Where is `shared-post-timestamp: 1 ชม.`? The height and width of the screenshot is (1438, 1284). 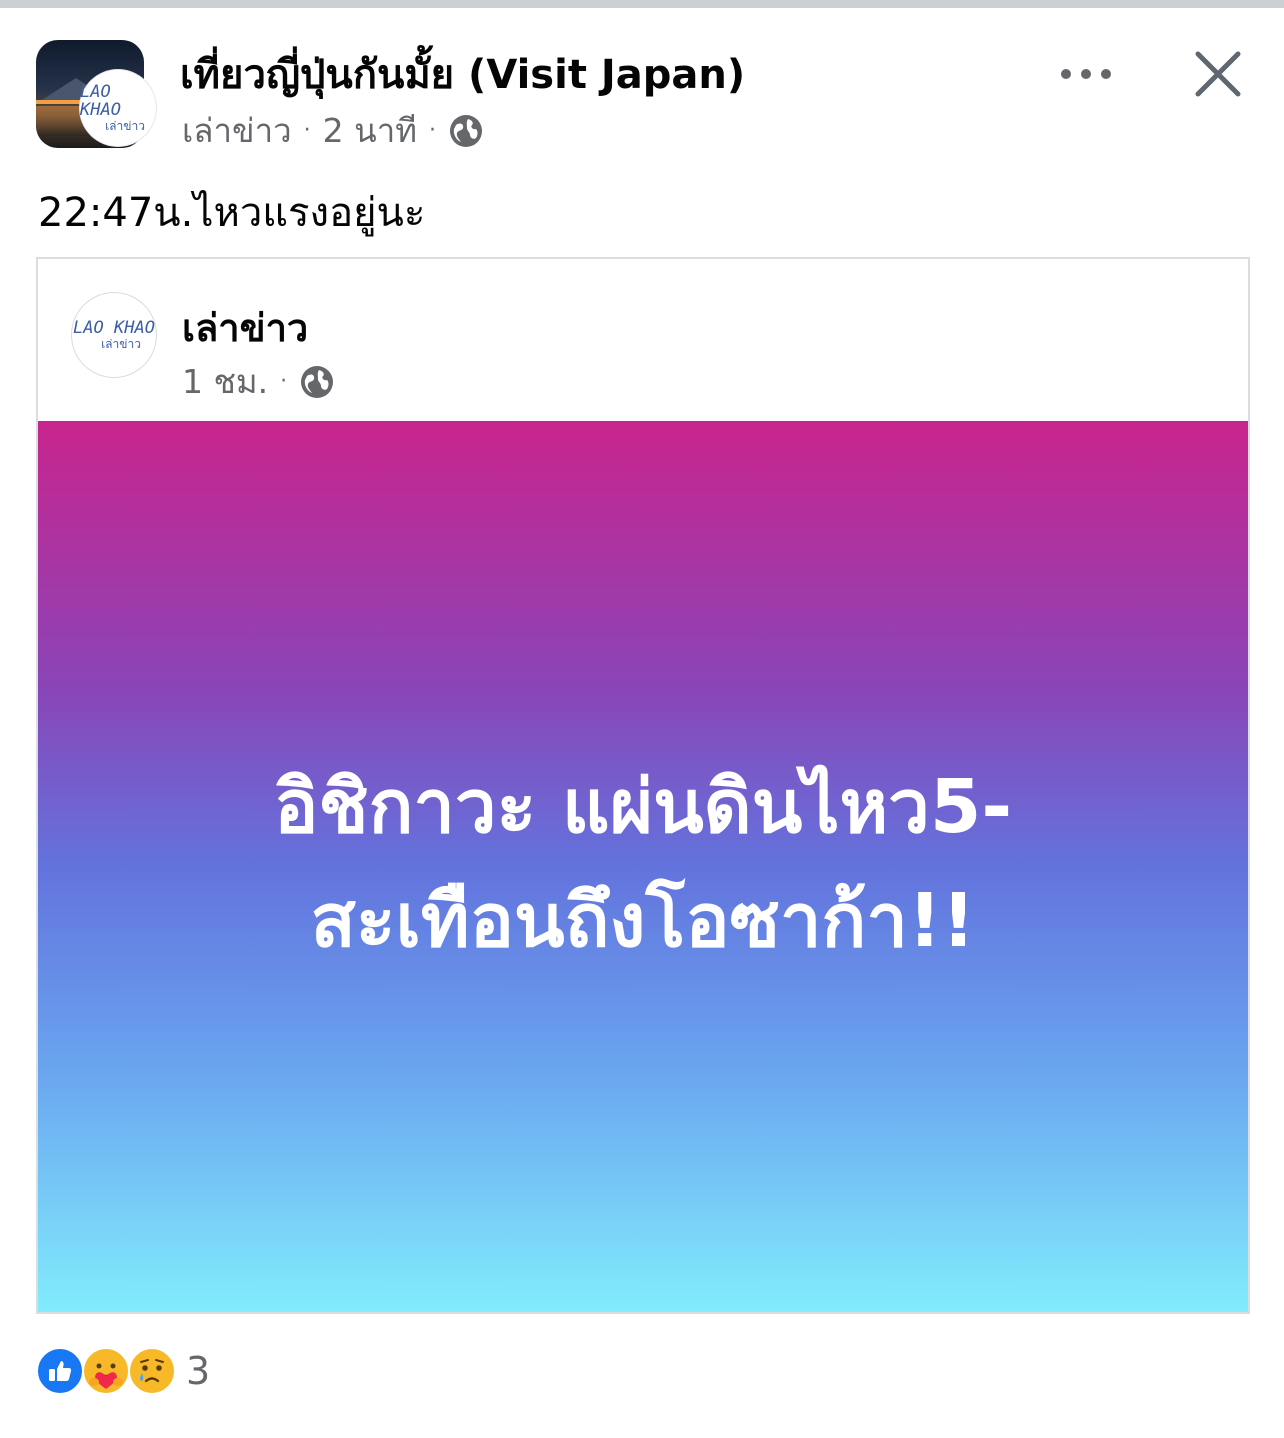
shared-post-timestamp: 1 ชม. is located at coordinates (225, 381).